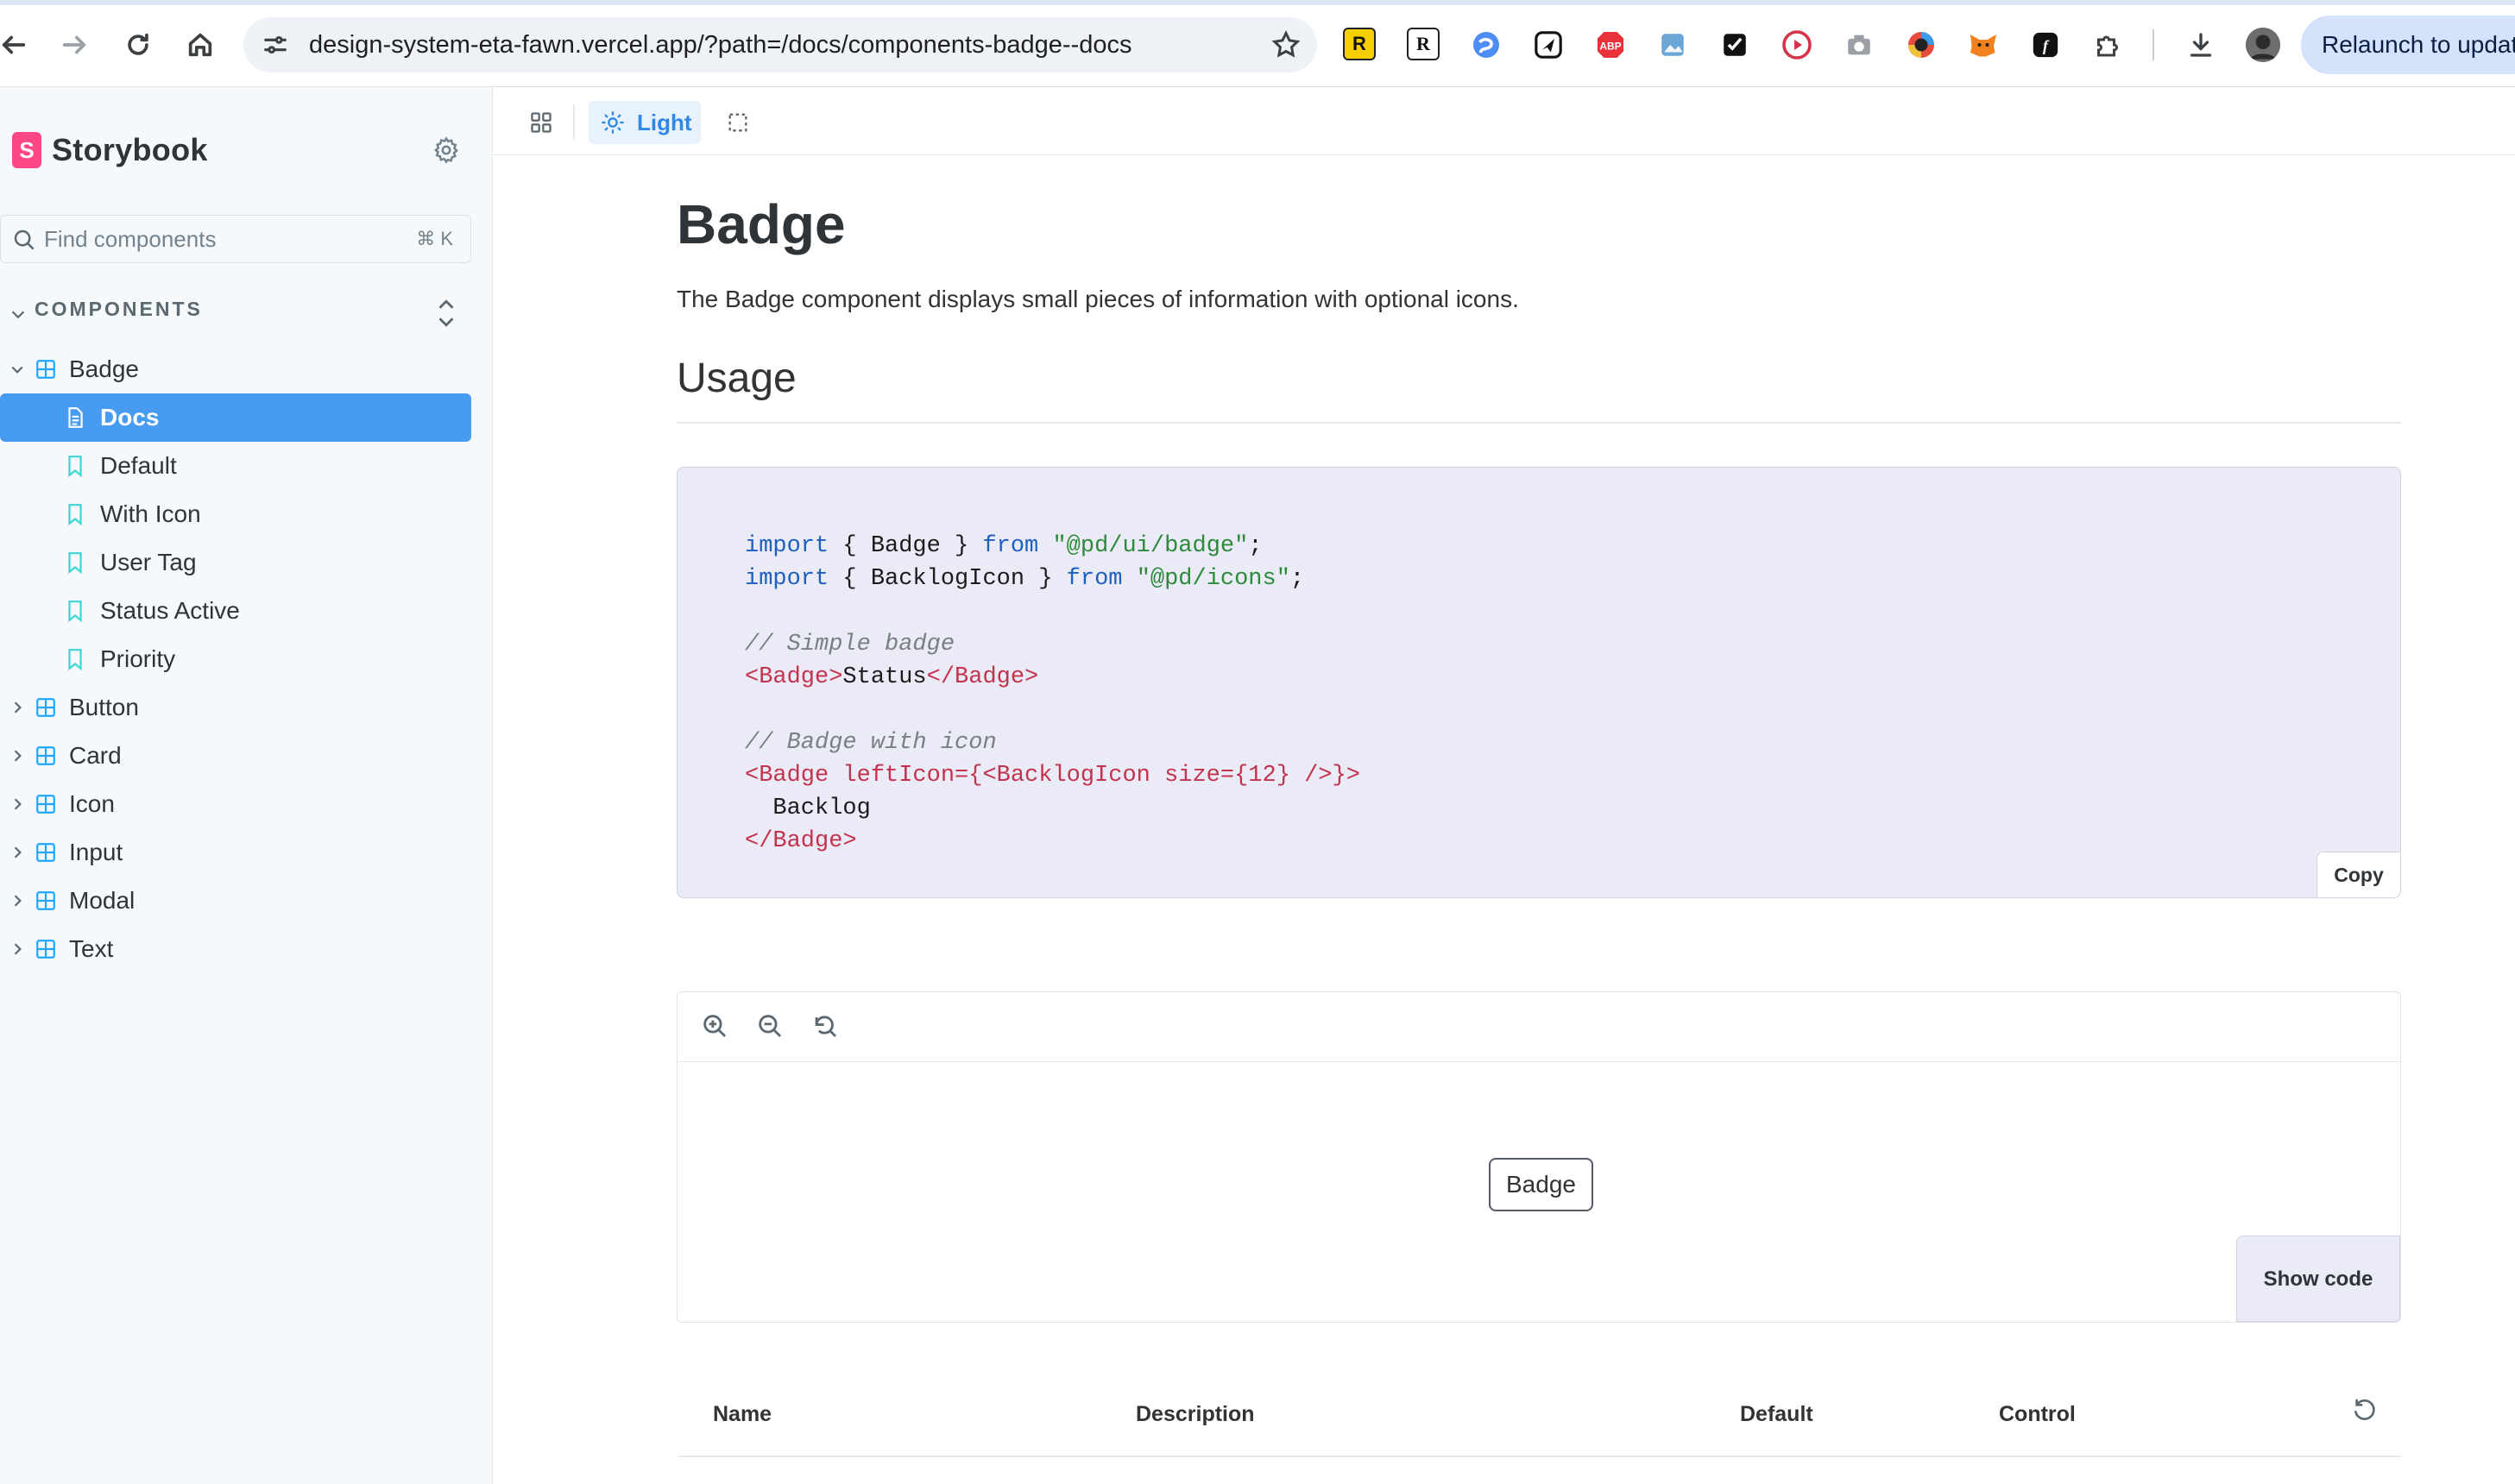 The height and width of the screenshot is (1484, 2515). I want to click on brand-name: Storybook, so click(130, 150).